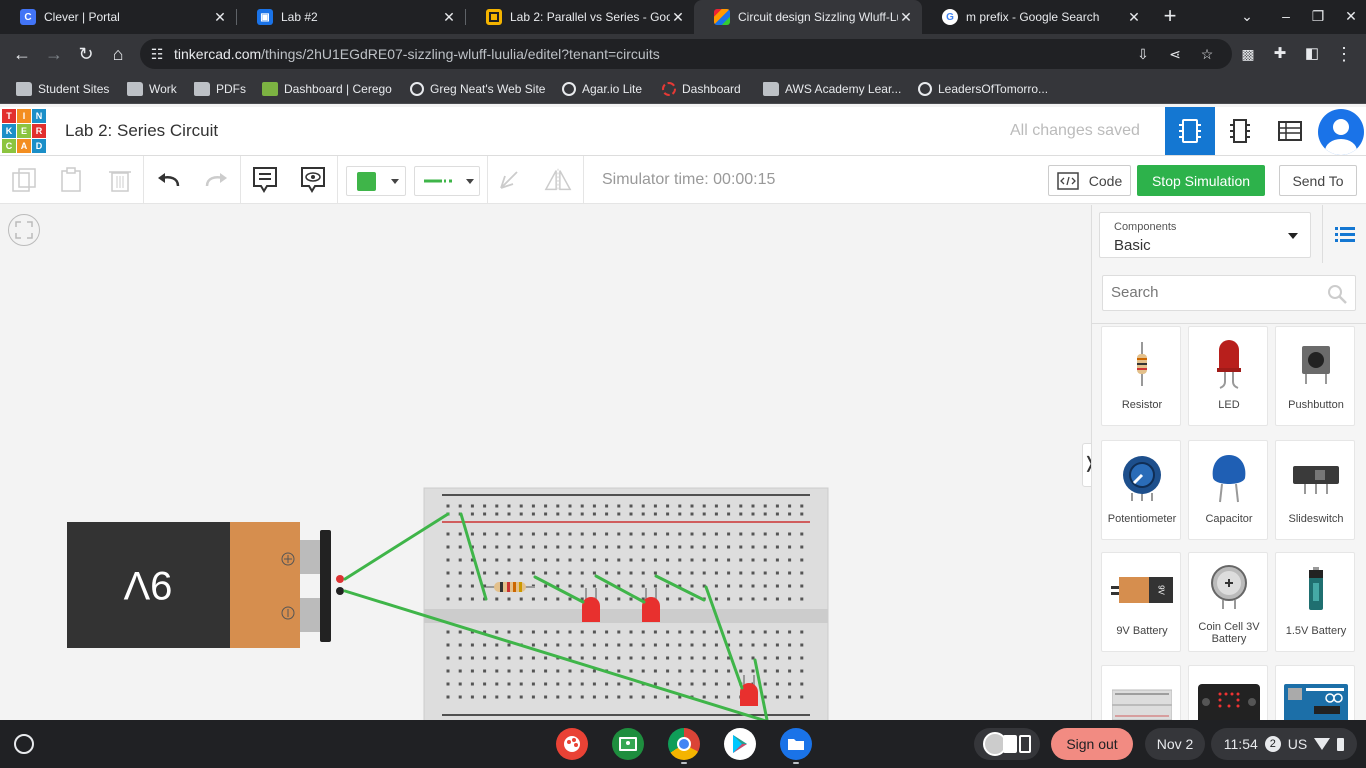 This screenshot has width=1366, height=768. I want to click on back-icon: ←, so click(22, 54).